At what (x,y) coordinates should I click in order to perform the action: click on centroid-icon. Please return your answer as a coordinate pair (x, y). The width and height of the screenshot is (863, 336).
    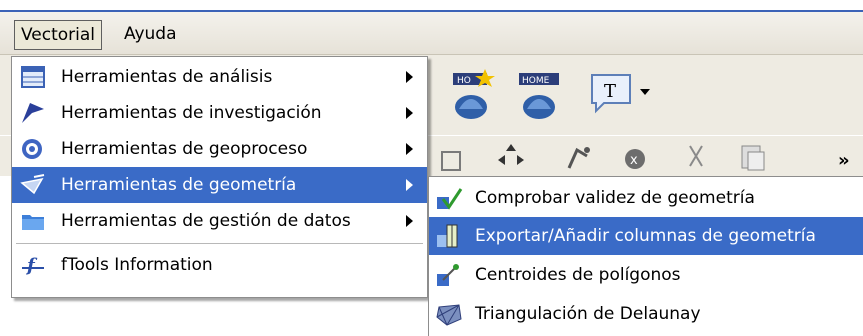
    Looking at the image, I should click on (449, 275).